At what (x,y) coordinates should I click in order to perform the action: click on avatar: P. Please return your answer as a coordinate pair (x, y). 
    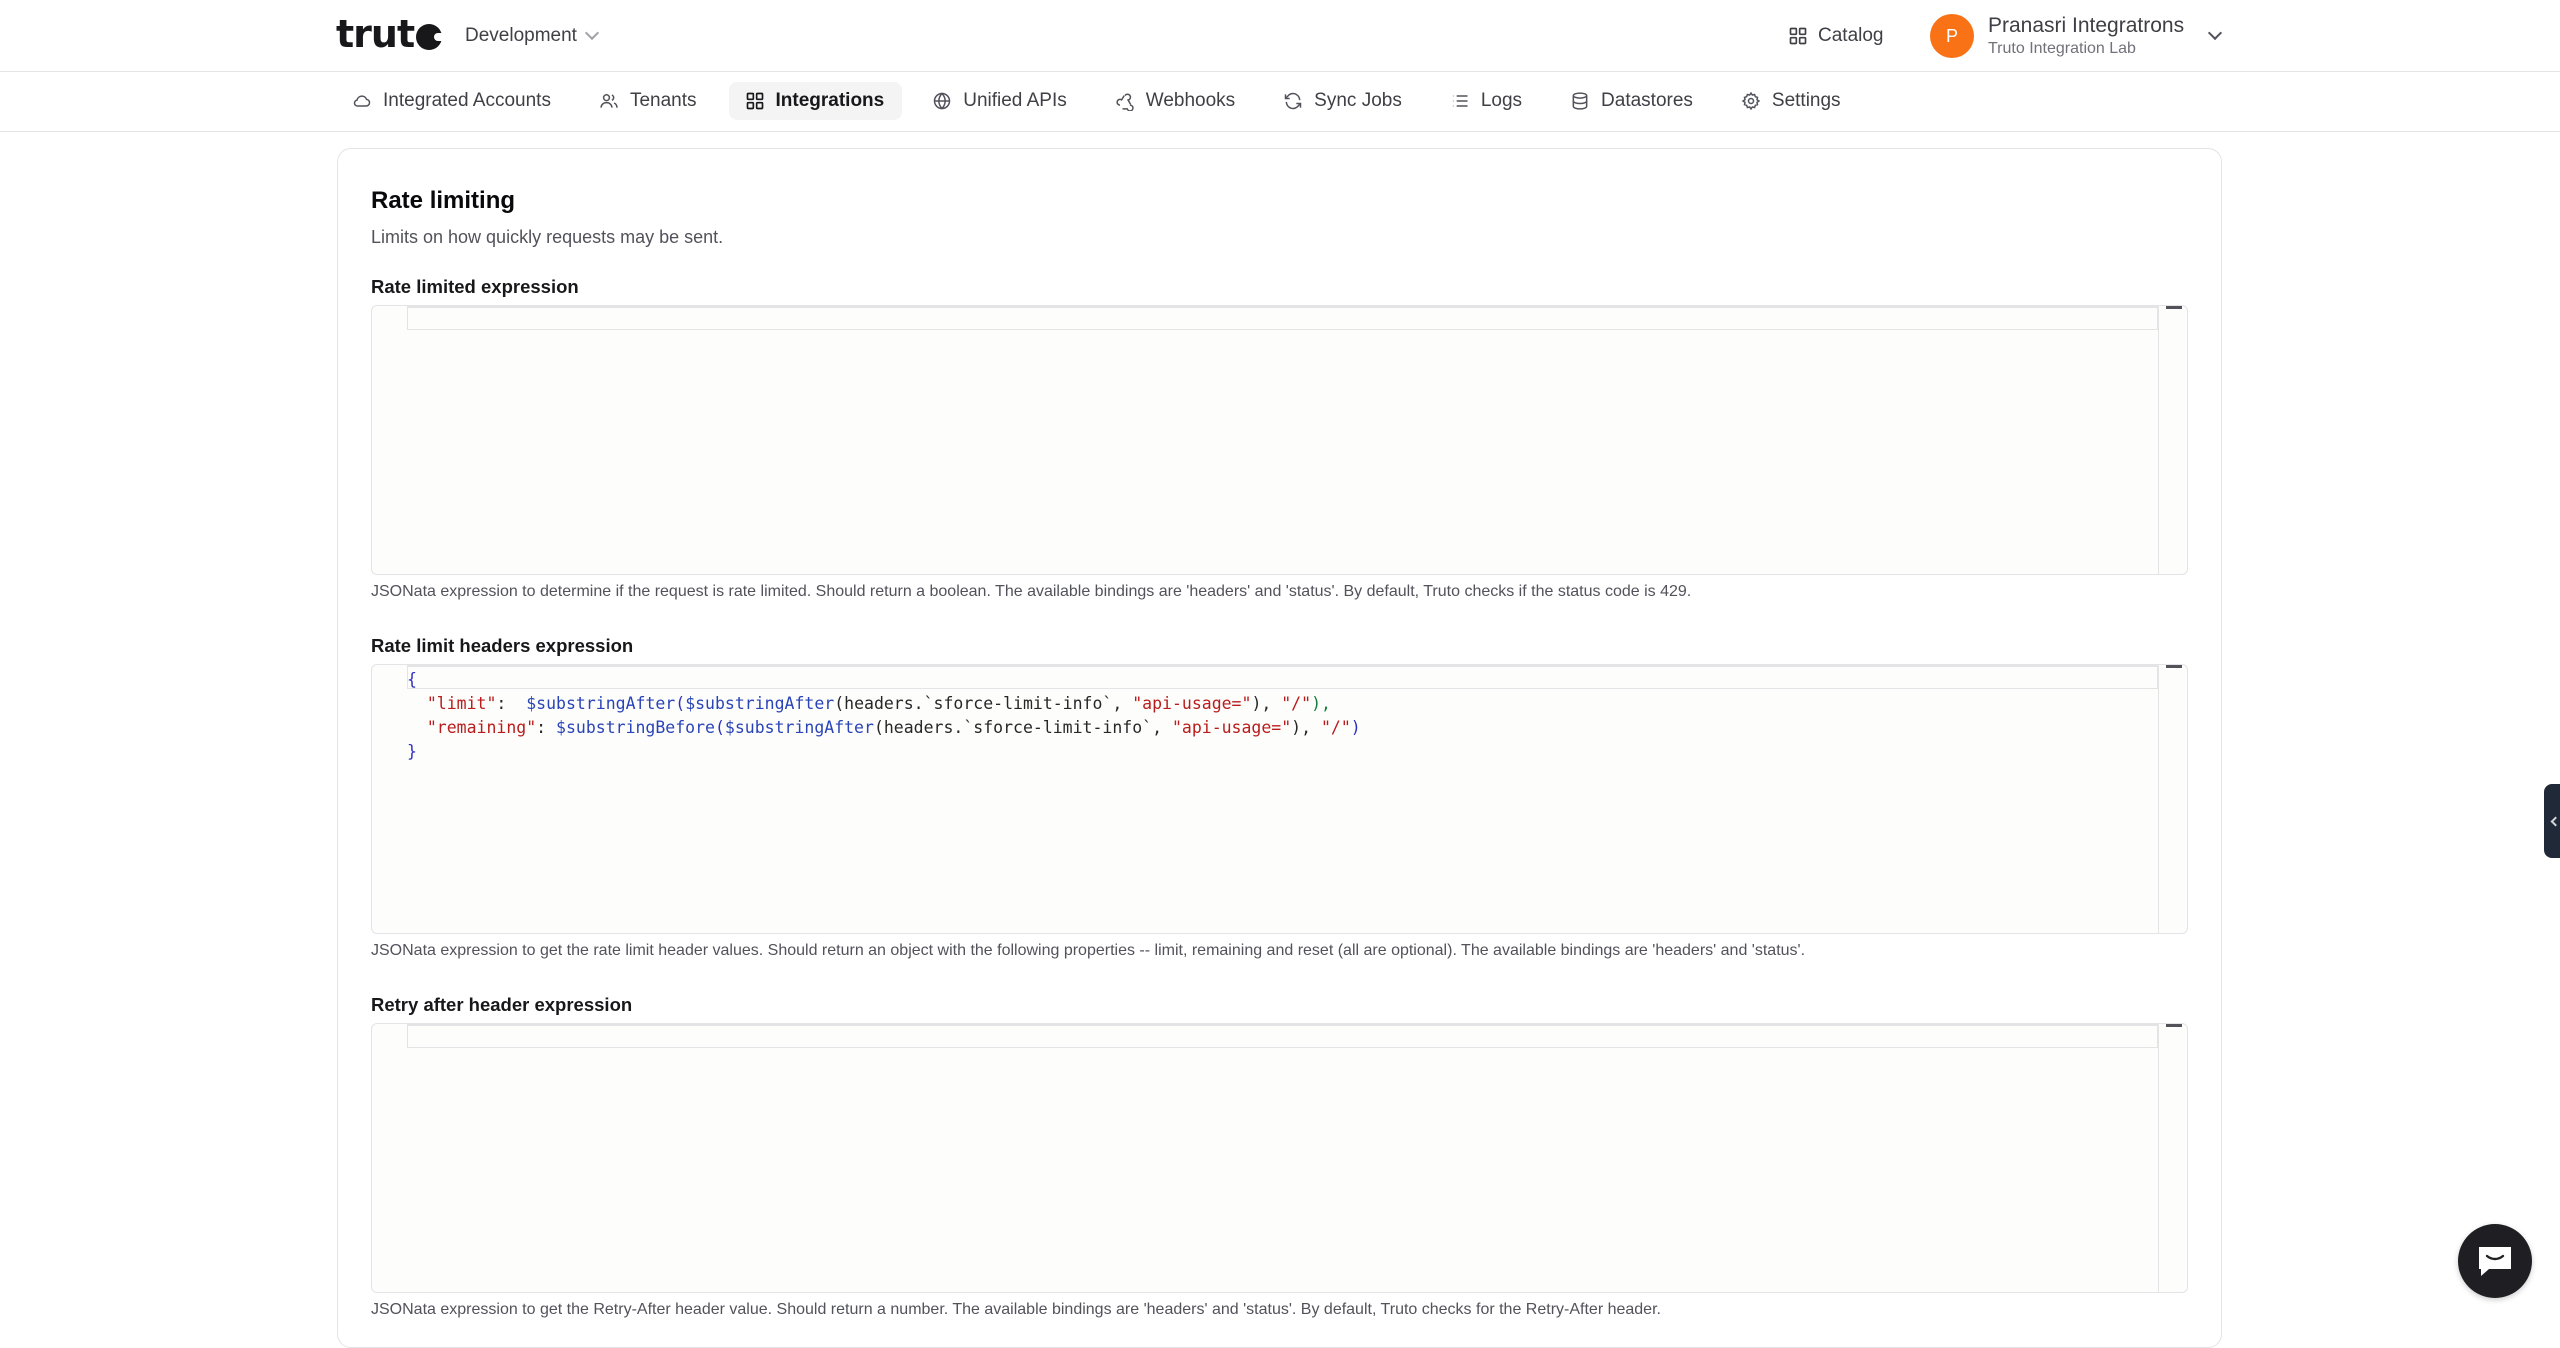
    Looking at the image, I should click on (1952, 36).